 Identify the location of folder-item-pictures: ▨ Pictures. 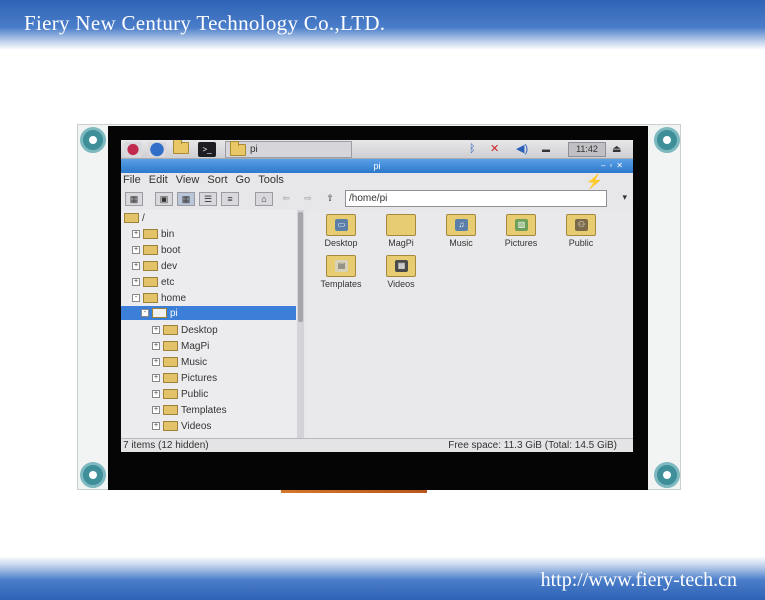
(521, 231).